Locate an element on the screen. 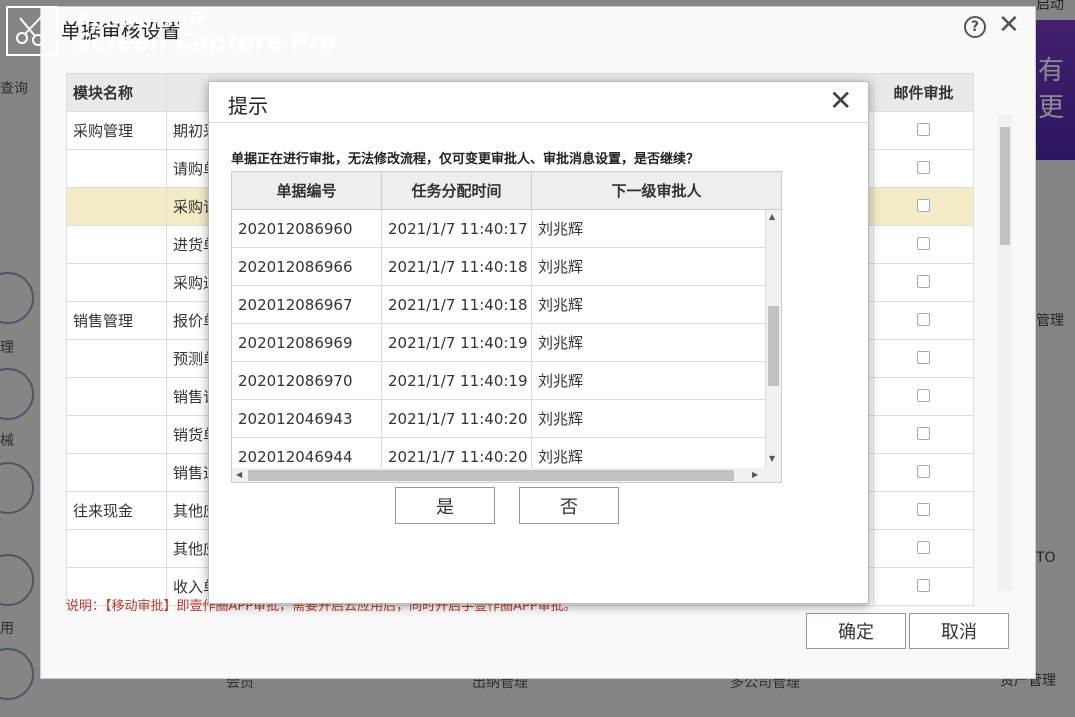  scroll-left-icon: ◀ is located at coordinates (239, 474).